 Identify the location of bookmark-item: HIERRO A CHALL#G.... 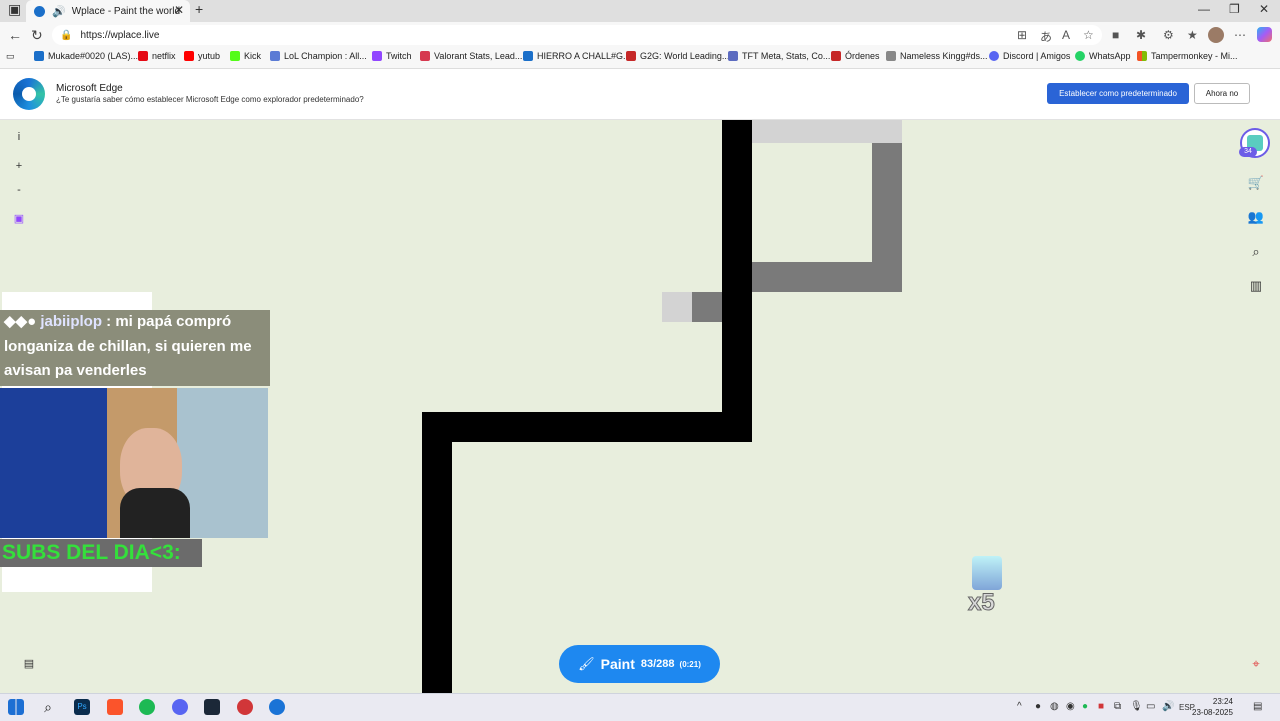
(577, 56).